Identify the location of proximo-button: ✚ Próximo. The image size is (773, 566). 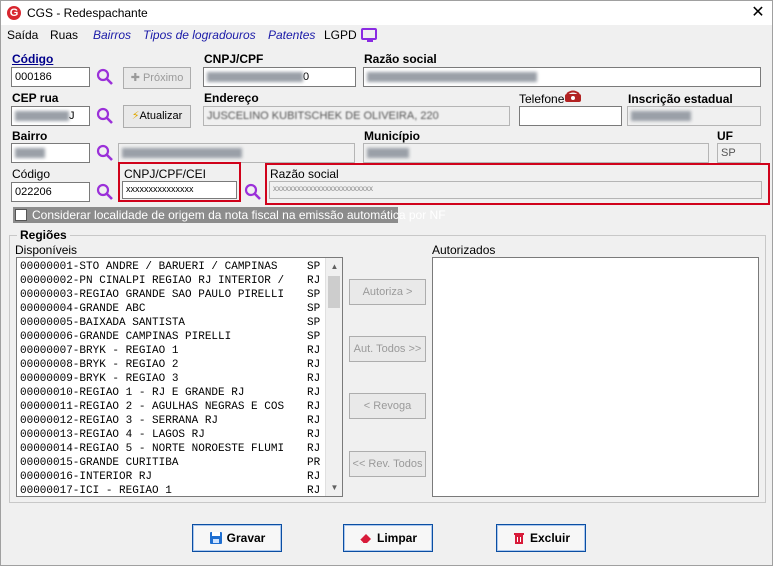
(157, 78).